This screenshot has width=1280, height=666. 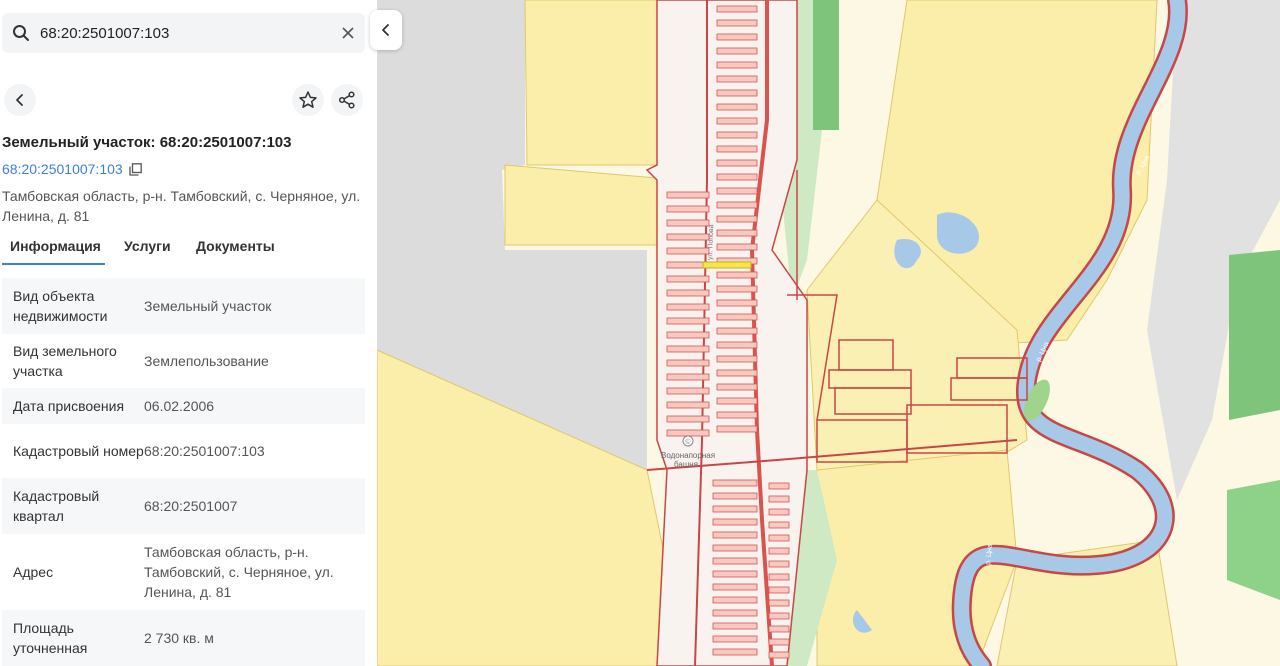 I want to click on collapse-panel-button, so click(x=386, y=30).